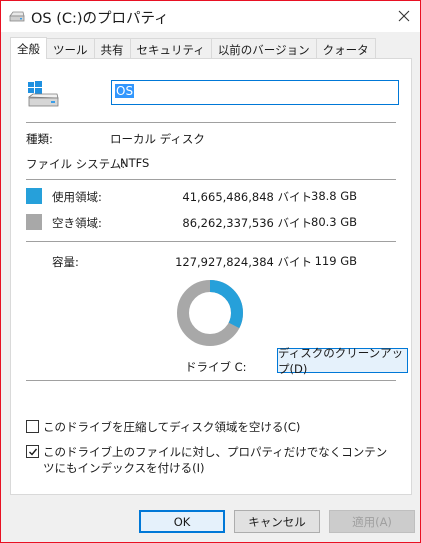 This screenshot has height=543, width=421. Describe the element at coordinates (34, 222) in the screenshot. I see `free-space-swatch` at that location.